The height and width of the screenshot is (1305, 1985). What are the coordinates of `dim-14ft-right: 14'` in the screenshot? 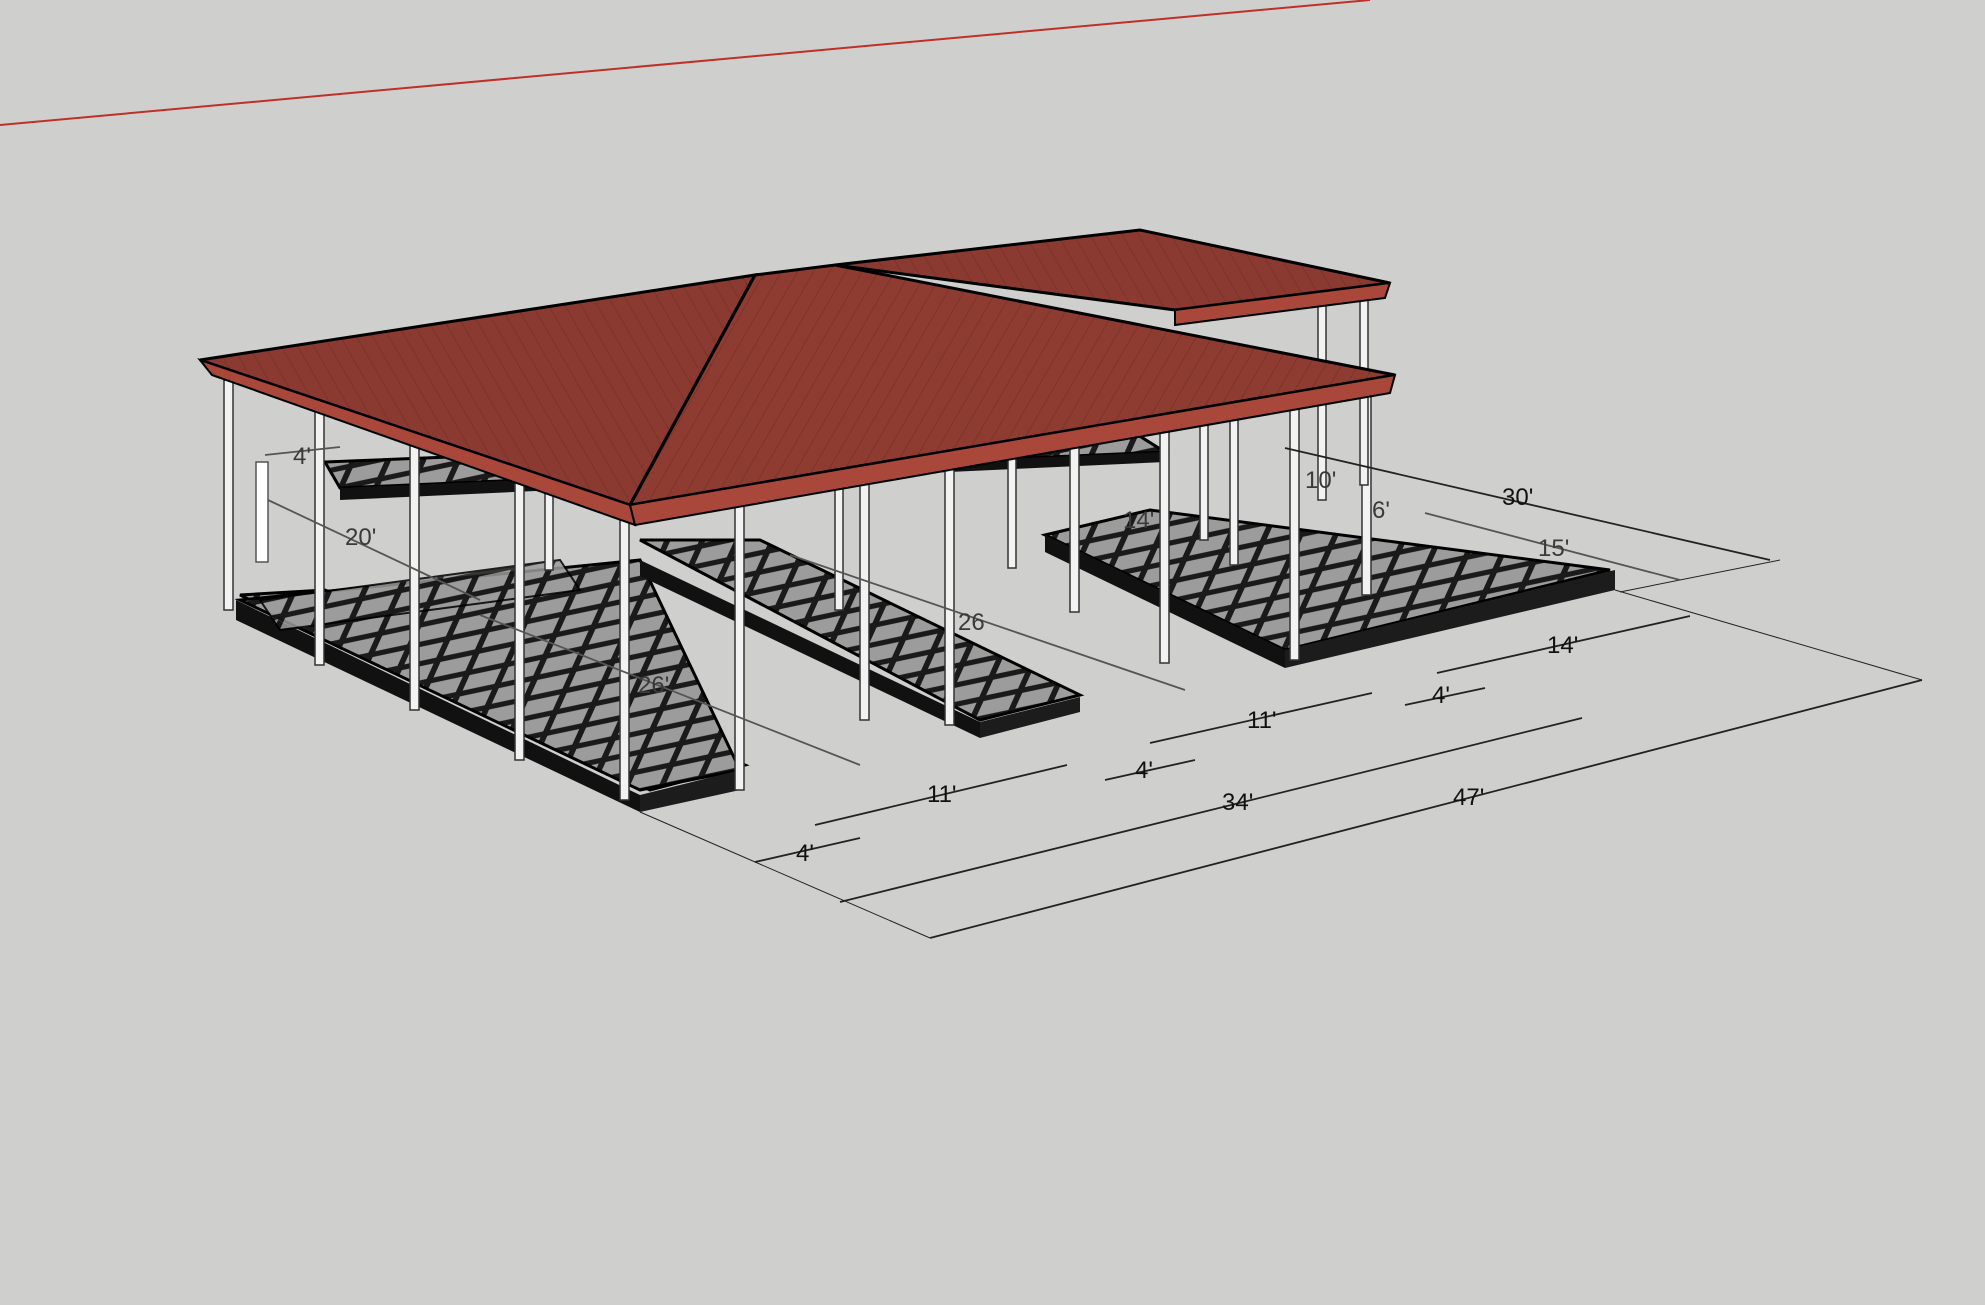 It's located at (1562, 645).